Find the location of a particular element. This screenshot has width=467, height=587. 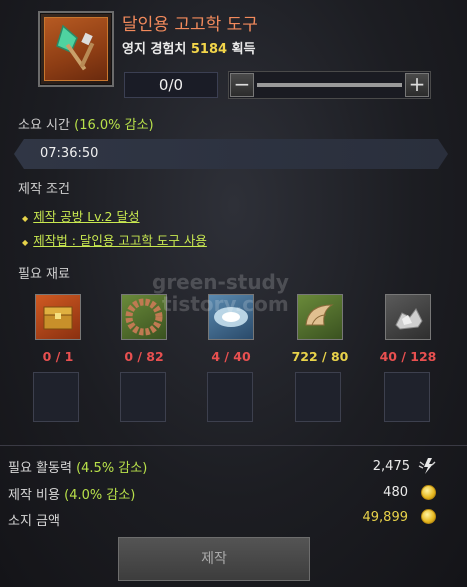

item-title: 달인용 고고학 도구 is located at coordinates (190, 25).